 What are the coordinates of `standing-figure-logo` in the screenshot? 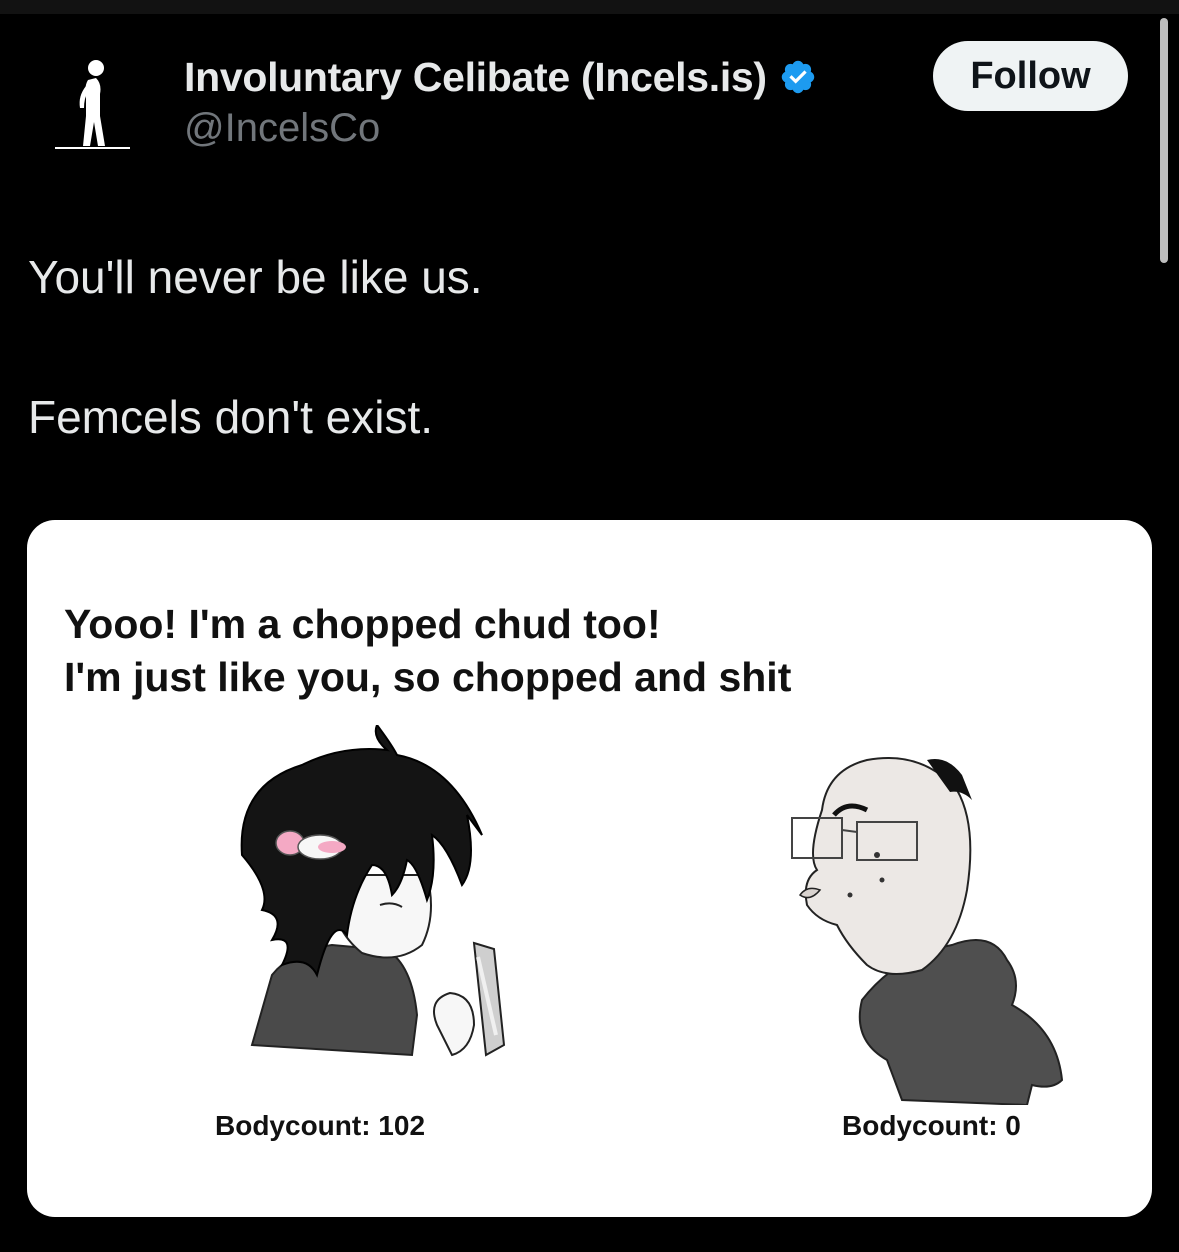 It's located at (92, 104).